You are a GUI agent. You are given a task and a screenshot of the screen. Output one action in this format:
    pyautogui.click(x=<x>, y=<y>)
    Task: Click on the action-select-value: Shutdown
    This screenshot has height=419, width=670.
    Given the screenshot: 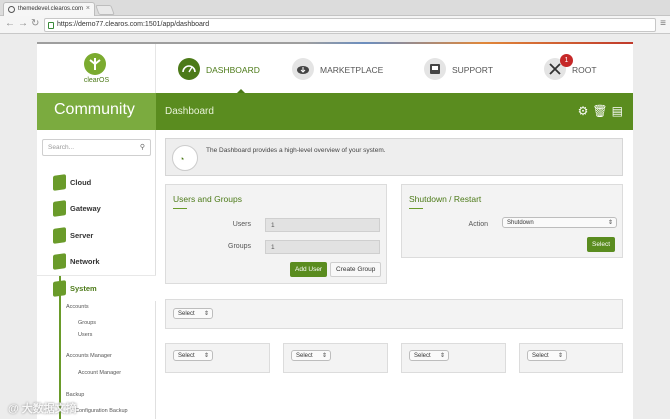 What is the action you would take?
    pyautogui.click(x=520, y=223)
    